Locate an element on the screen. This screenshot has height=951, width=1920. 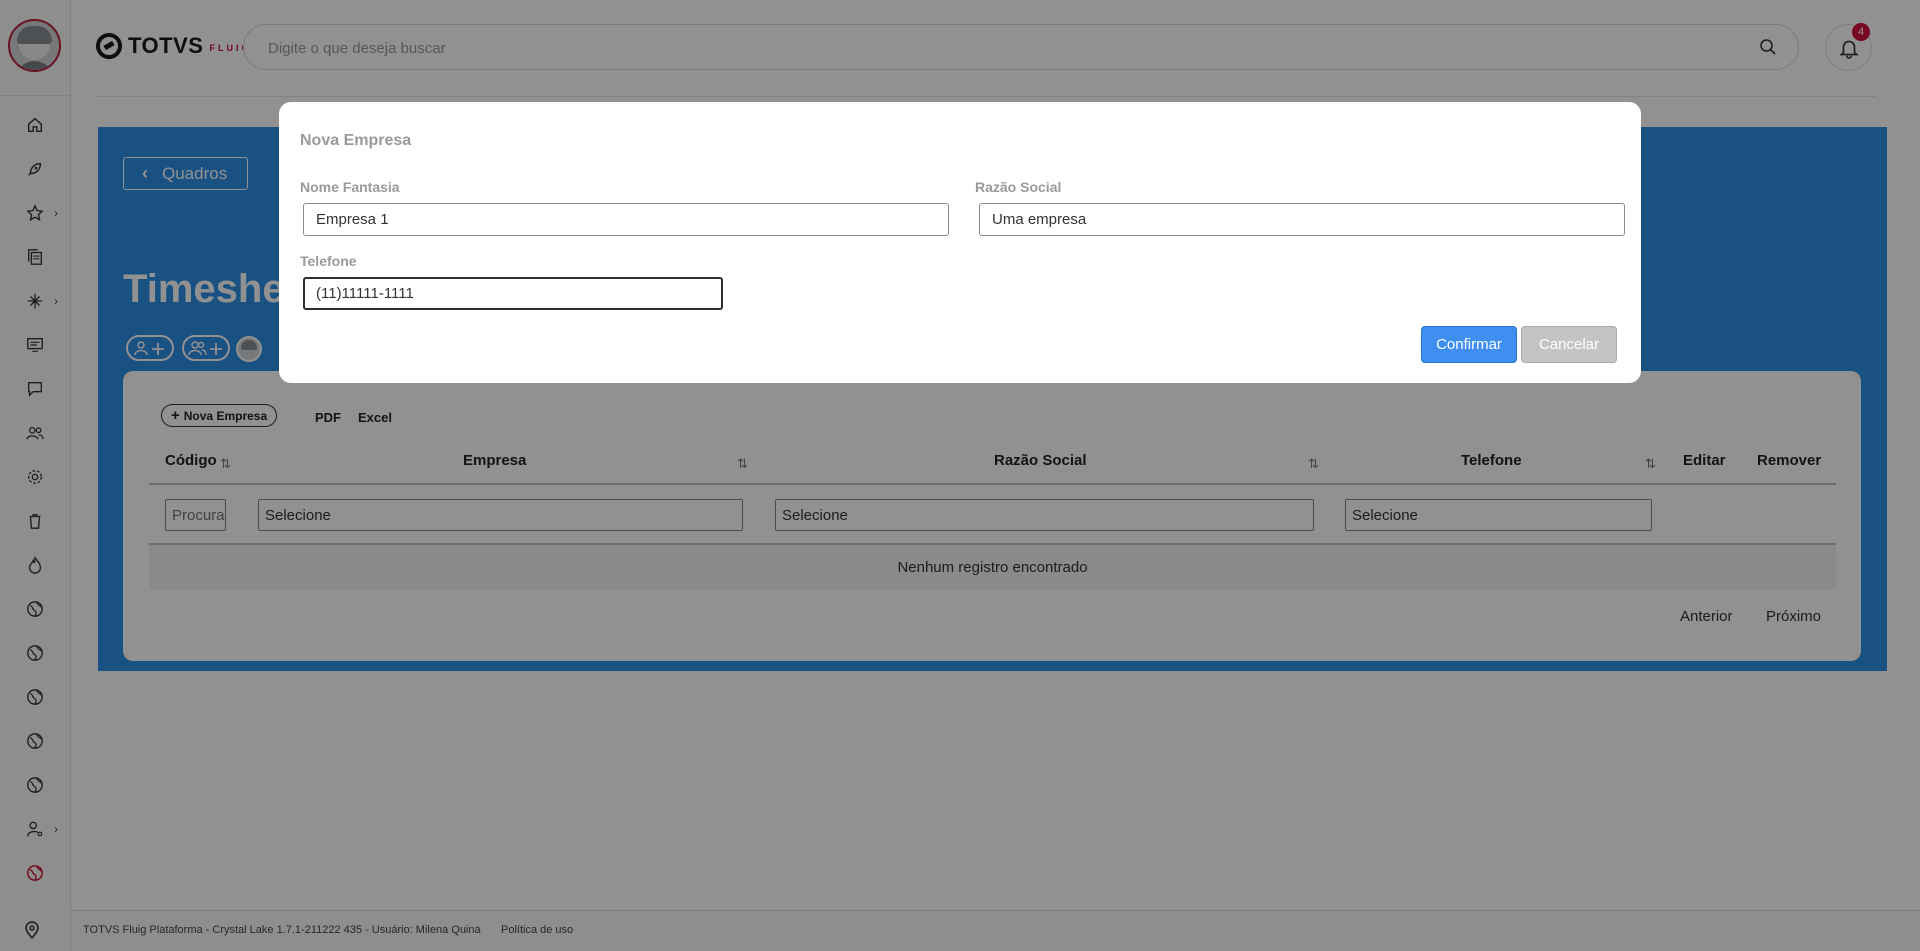
nome-fantasia-label: Nome Fantasia is located at coordinates (350, 187).